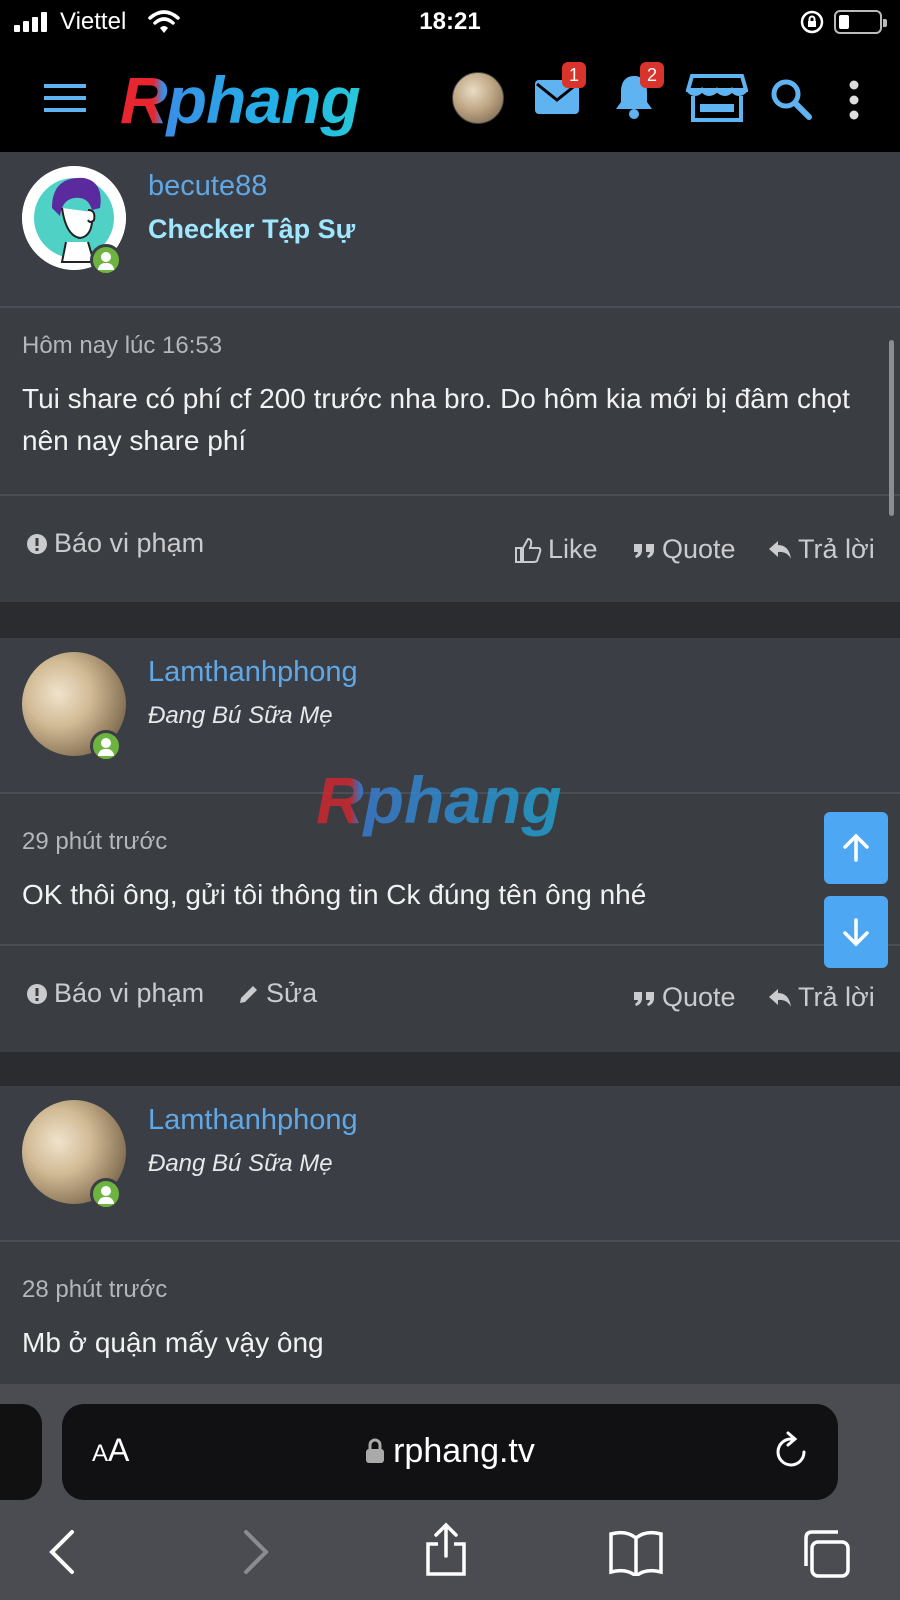  I want to click on site-watermark: Rphang, so click(439, 800).